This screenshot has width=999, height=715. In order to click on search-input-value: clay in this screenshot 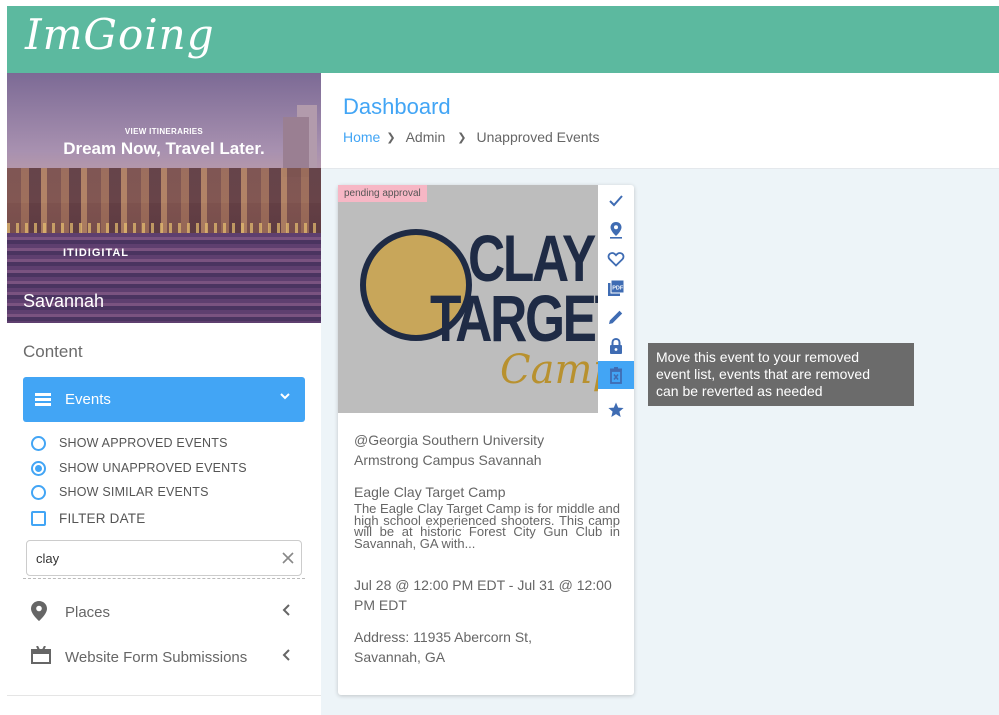, I will do `click(47, 558)`.